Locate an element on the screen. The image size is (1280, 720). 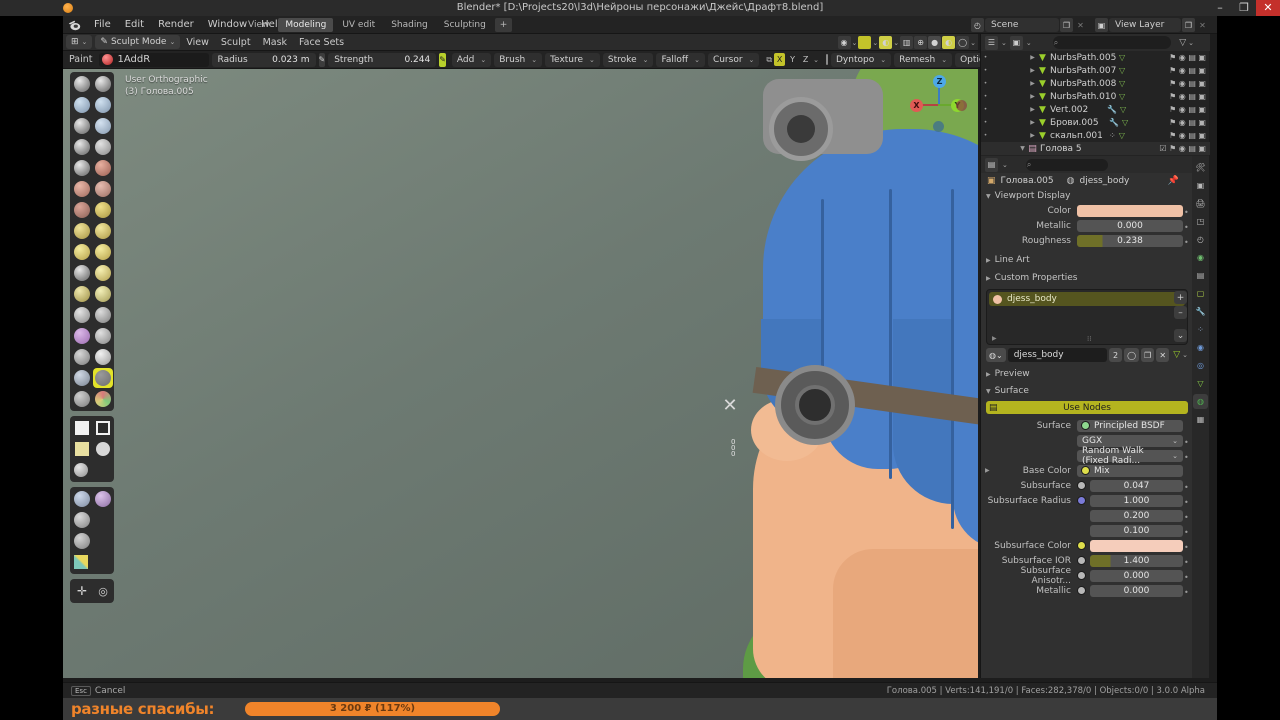
dyntopo-checkbox is located at coordinates (827, 59).